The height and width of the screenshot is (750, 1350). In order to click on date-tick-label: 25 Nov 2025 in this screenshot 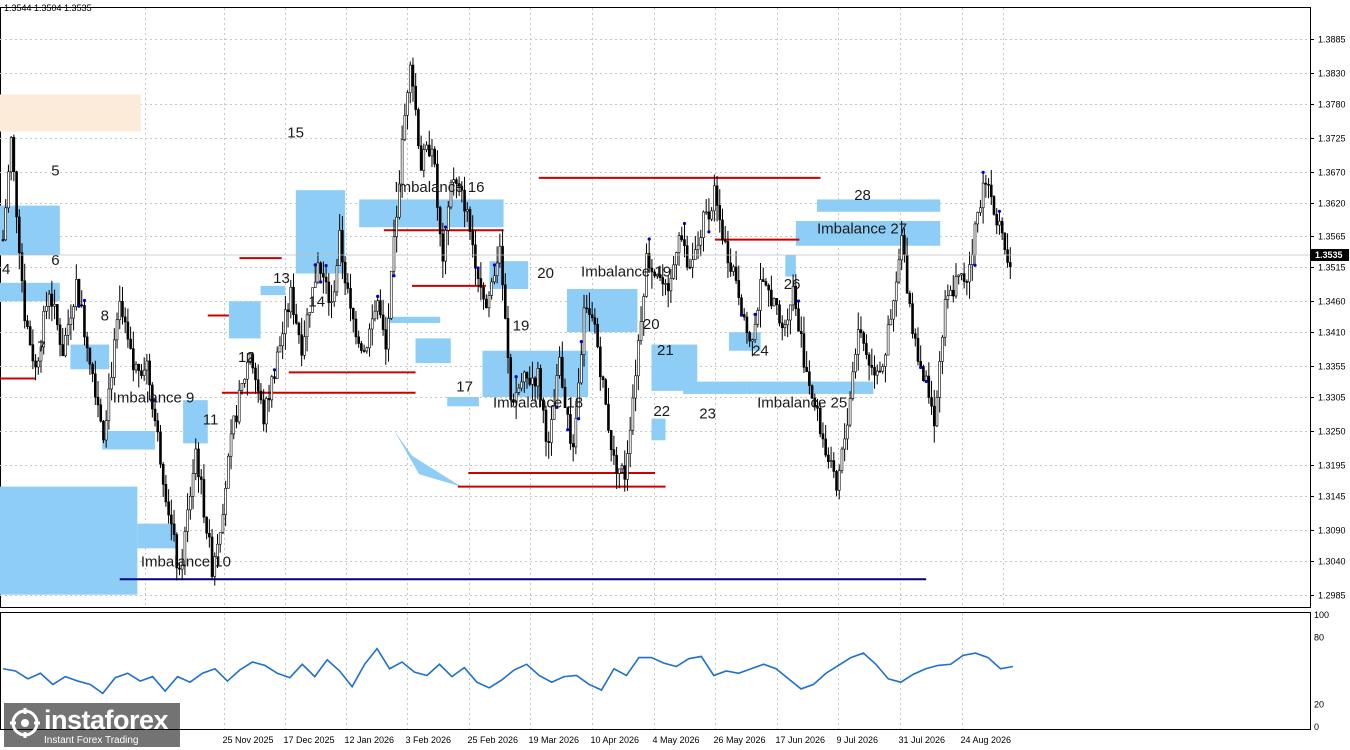, I will do `click(248, 740)`.